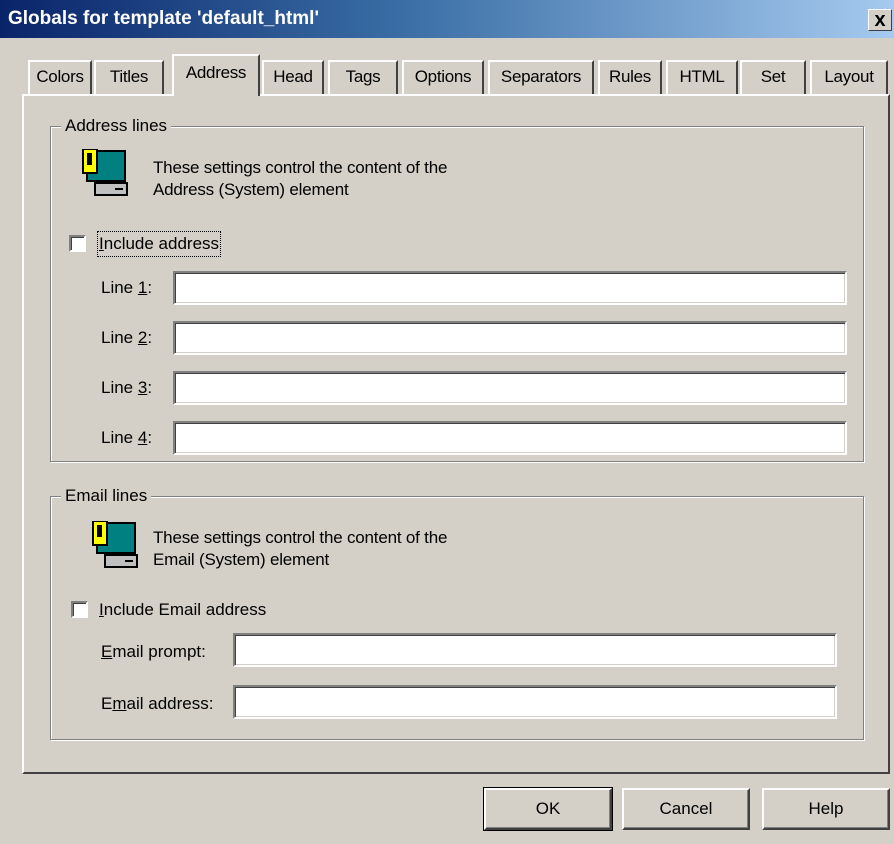 This screenshot has width=894, height=844. What do you see at coordinates (510, 288) in the screenshot?
I see `line-1-input` at bounding box center [510, 288].